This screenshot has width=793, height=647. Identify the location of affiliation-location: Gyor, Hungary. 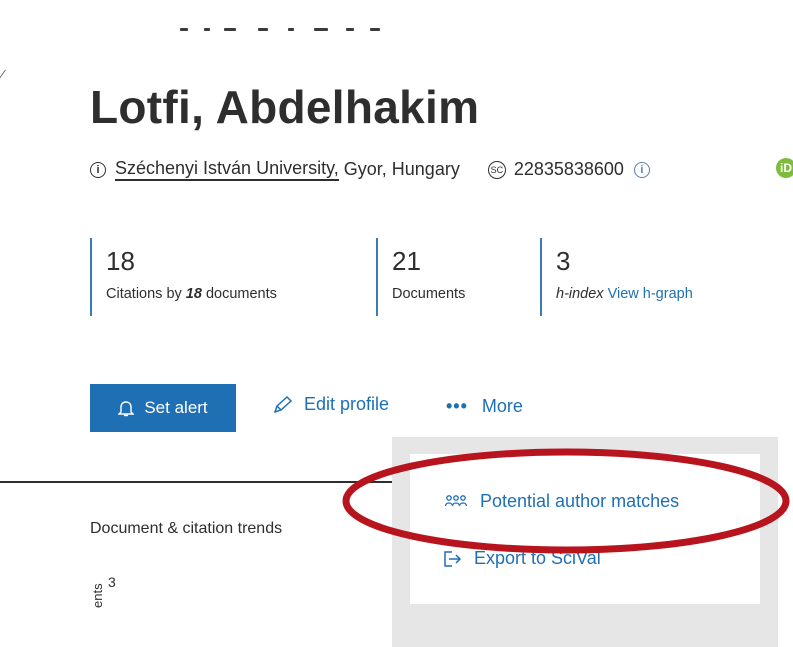
(399, 169).